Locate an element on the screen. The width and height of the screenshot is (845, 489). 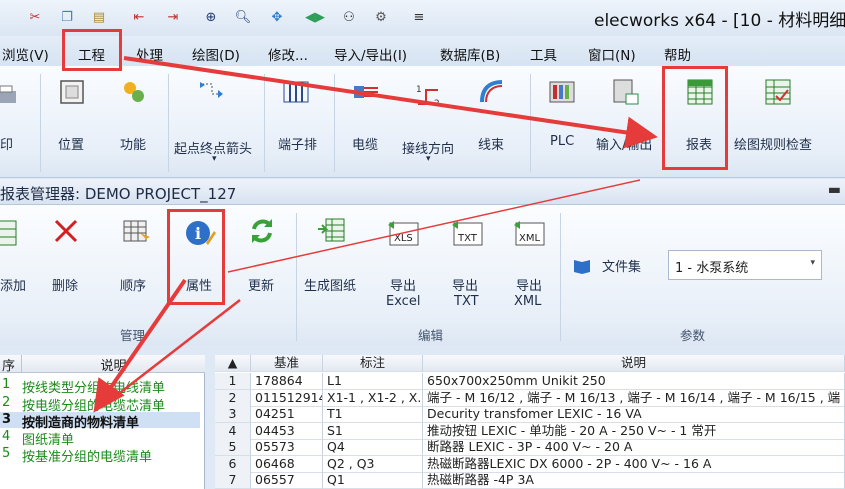
cell-description: 断路器 LEXIC - 3P - 400 V~ - 20 A is located at coordinates (634, 447).